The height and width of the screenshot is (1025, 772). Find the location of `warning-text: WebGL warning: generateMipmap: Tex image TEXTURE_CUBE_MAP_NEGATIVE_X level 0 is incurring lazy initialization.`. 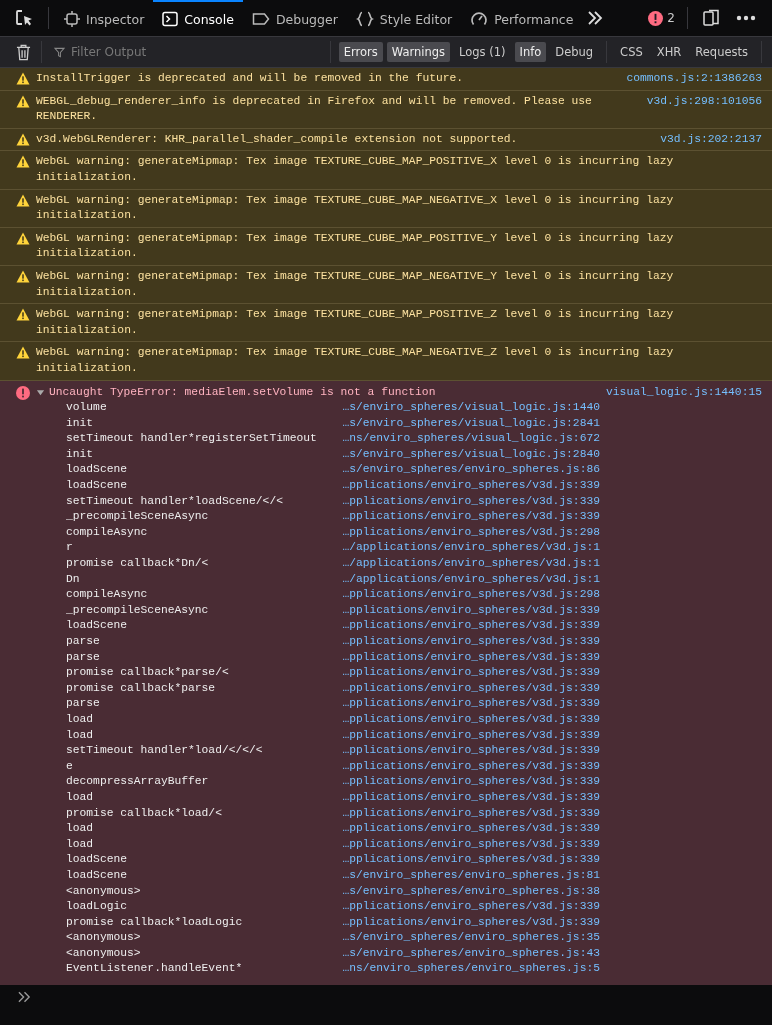

warning-text: WebGL warning: generateMipmap: Tex image TEXTURE_CUBE_MAP_NEGATIVE_X level 0 is incurring lazy initialization. is located at coordinates (355, 208).